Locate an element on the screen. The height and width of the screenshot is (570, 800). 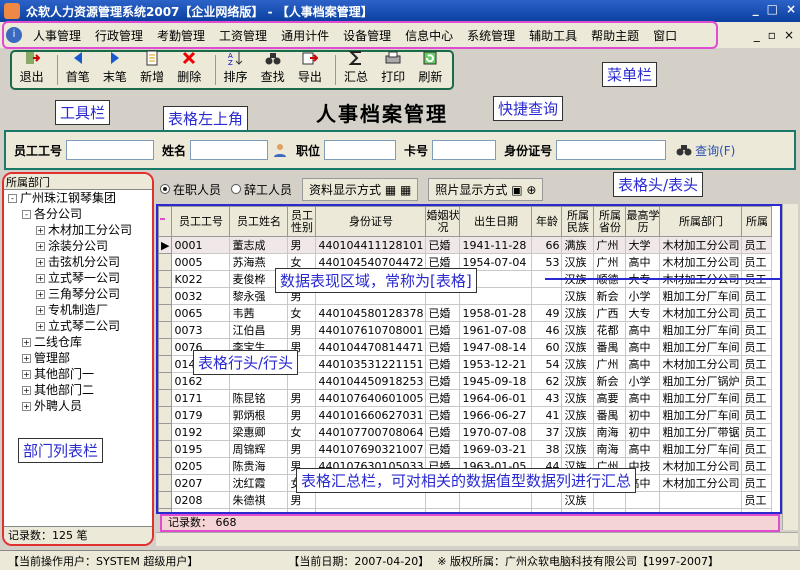
summary-button: 汇总 is located at coordinates (355, 67).